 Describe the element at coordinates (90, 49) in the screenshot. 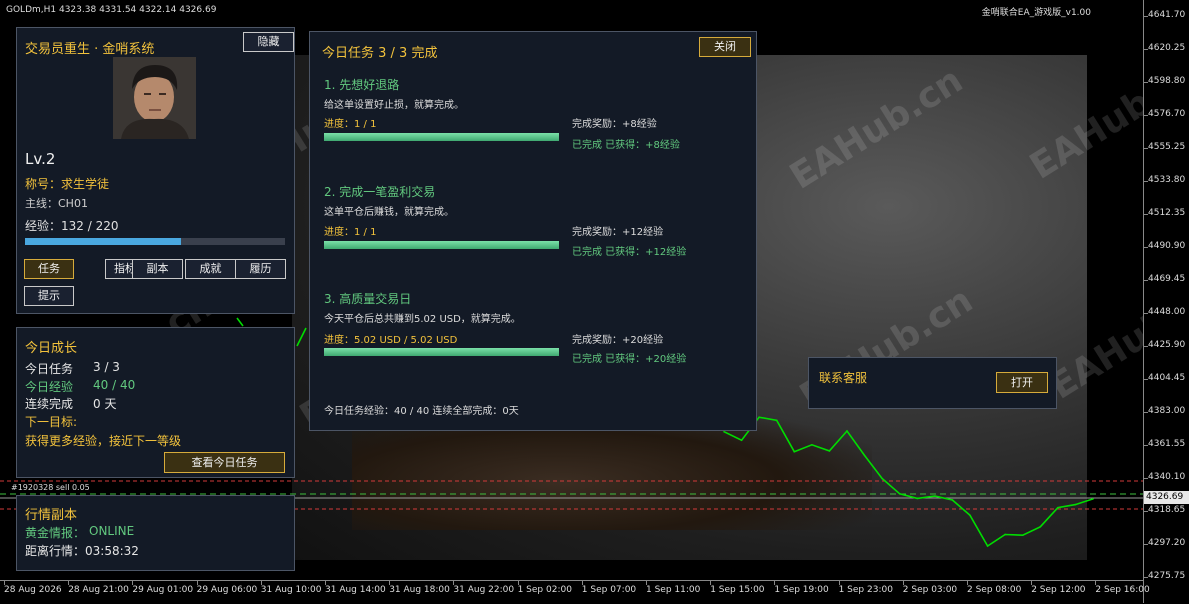

I see `profile-title: 交易员重生 · 金哨系统` at that location.